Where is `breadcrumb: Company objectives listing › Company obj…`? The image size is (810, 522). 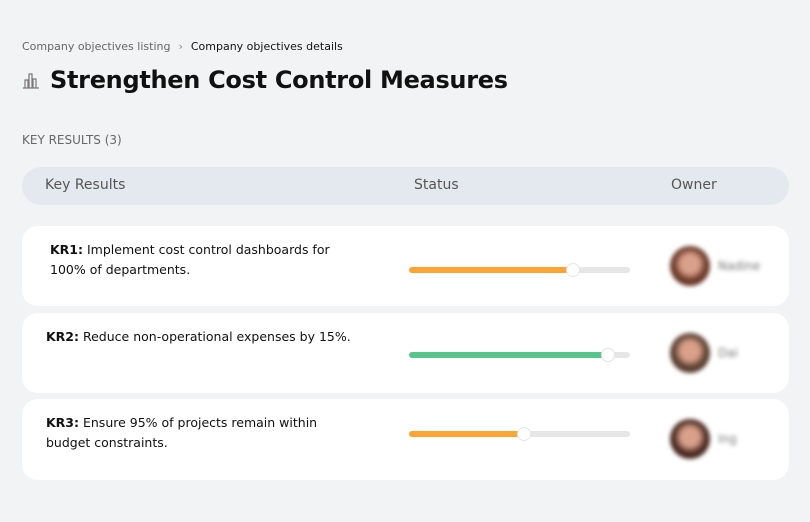 breadcrumb: Company objectives listing › Company obj… is located at coordinates (182, 46).